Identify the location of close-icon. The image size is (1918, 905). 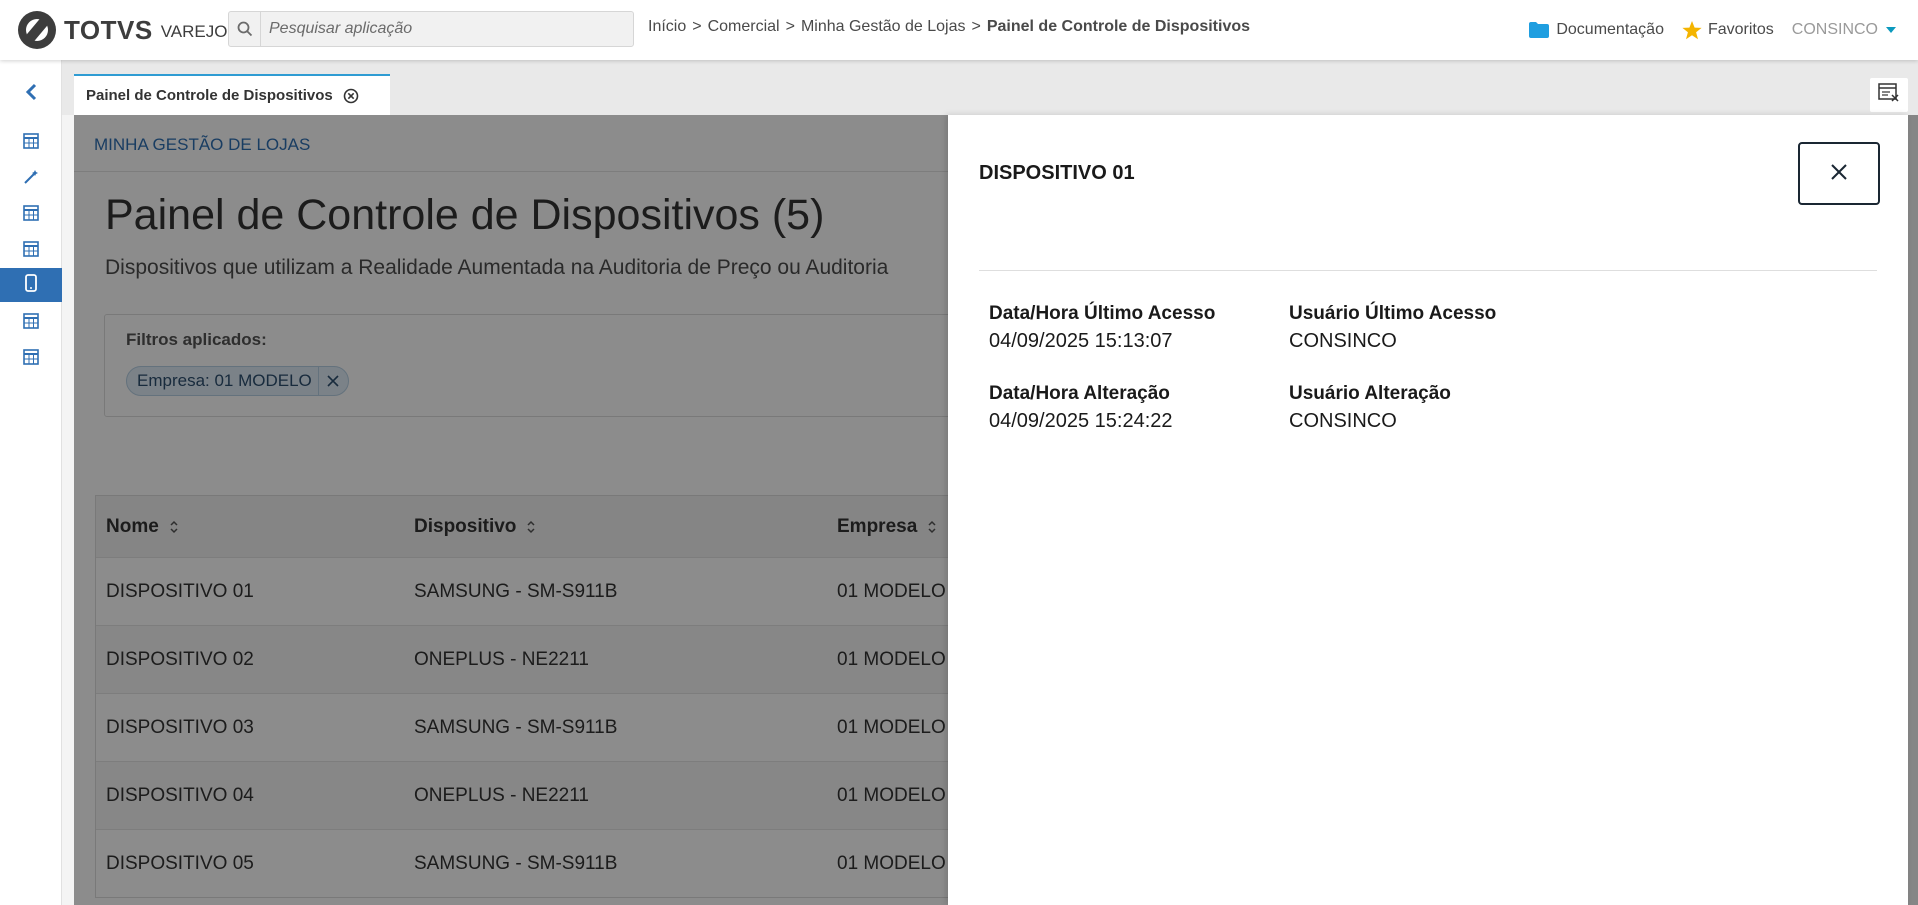
(1839, 174).